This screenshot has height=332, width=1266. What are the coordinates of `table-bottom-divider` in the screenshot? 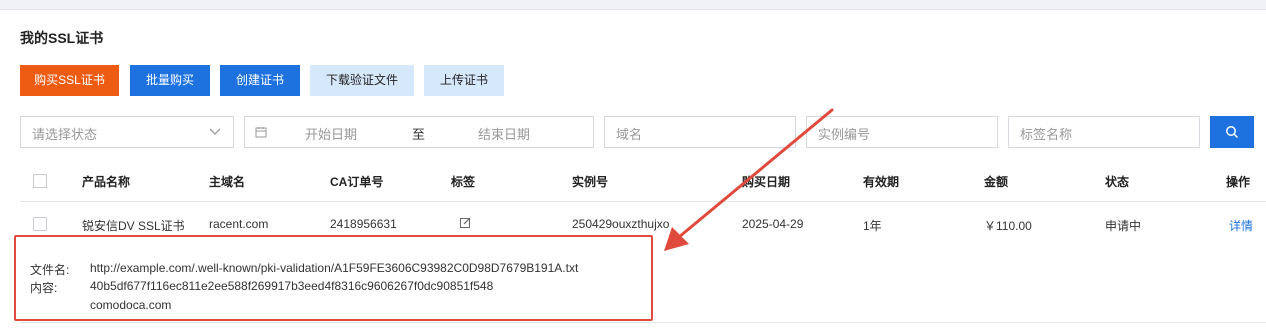 It's located at (643, 322).